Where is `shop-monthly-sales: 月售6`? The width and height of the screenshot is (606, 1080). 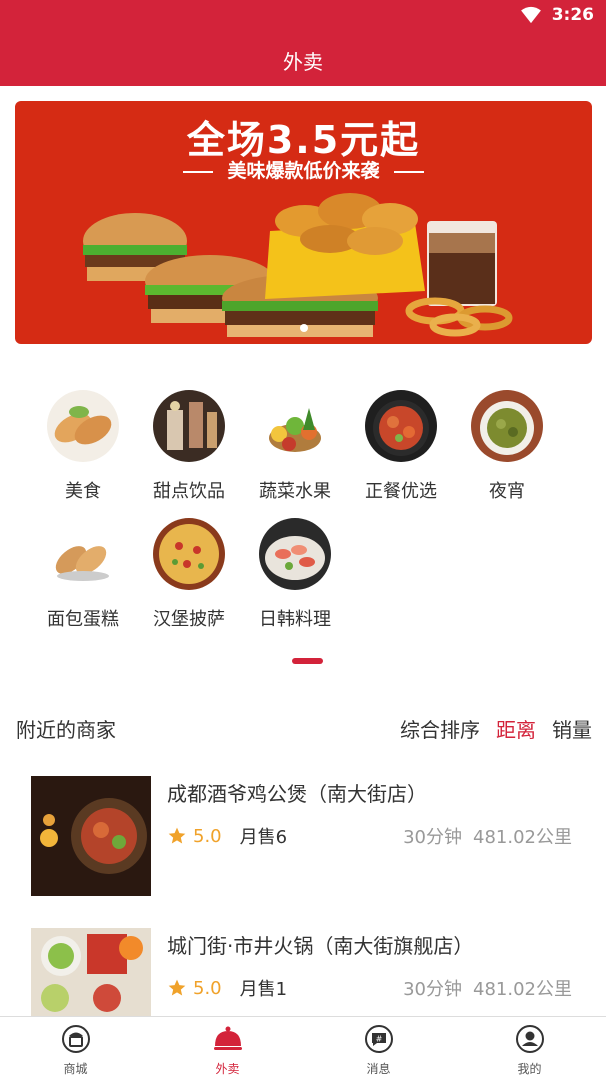 shop-monthly-sales: 月售6 is located at coordinates (263, 837).